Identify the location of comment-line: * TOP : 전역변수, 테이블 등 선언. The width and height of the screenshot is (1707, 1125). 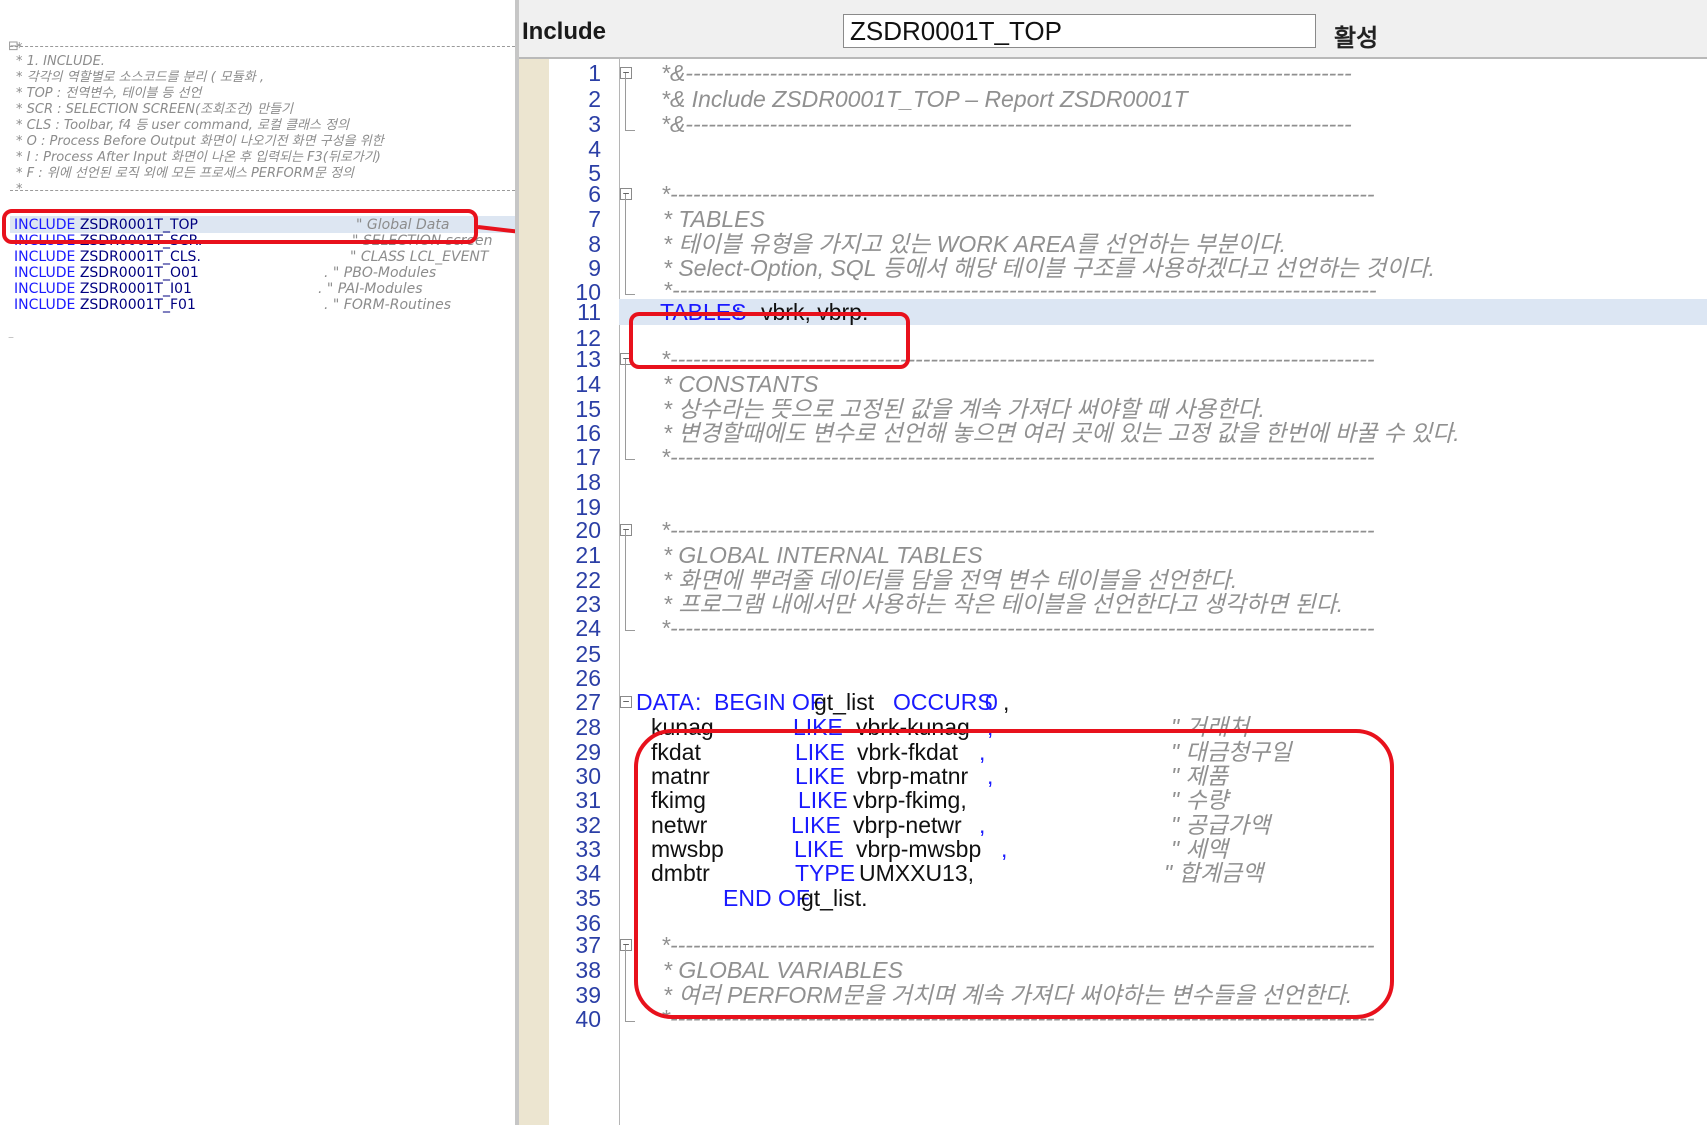
(109, 93).